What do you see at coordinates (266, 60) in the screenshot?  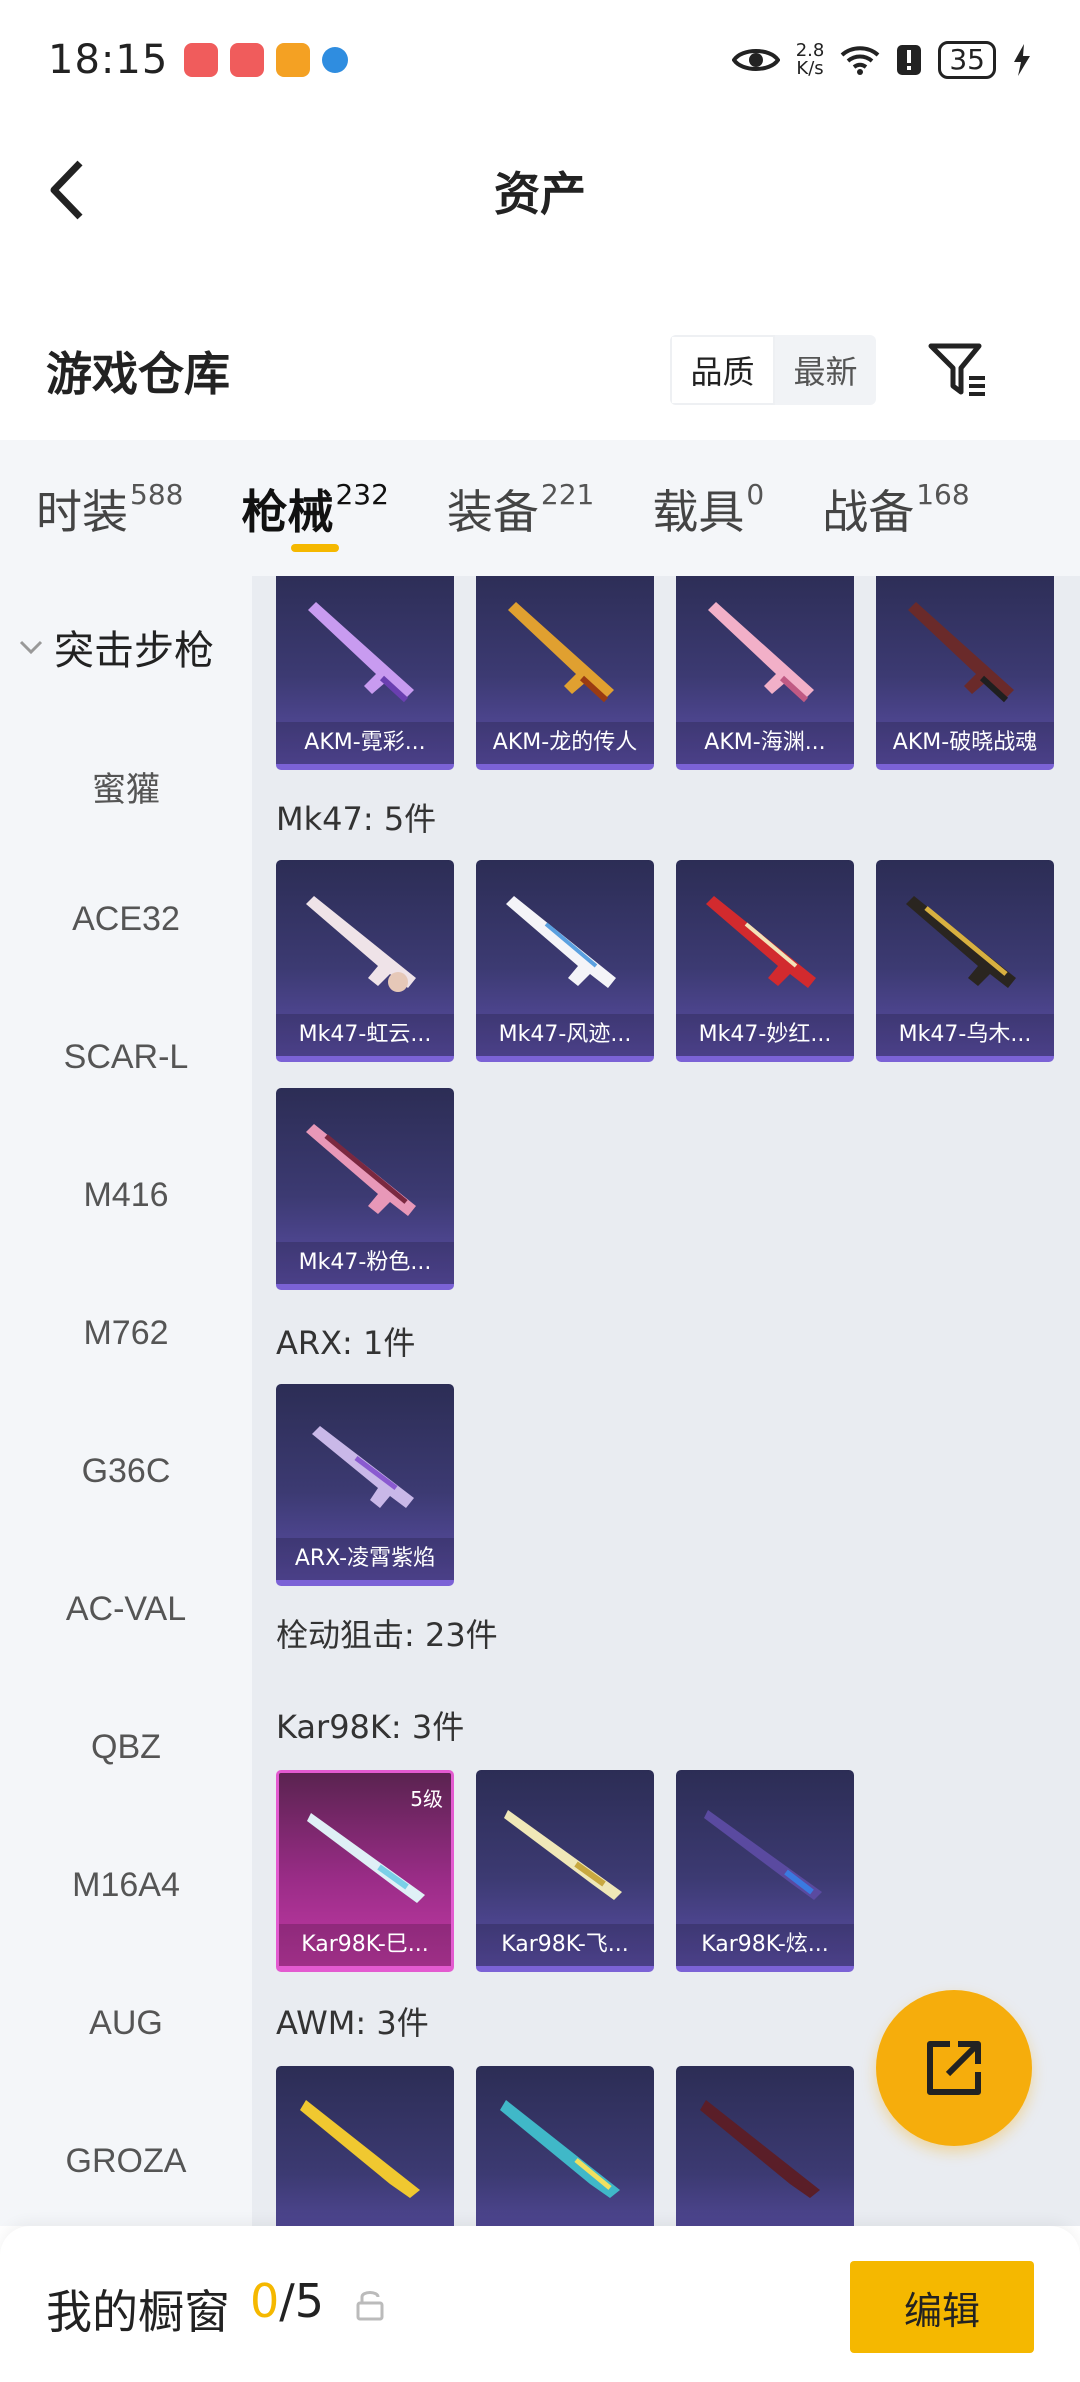 I see `status-app-icons` at bounding box center [266, 60].